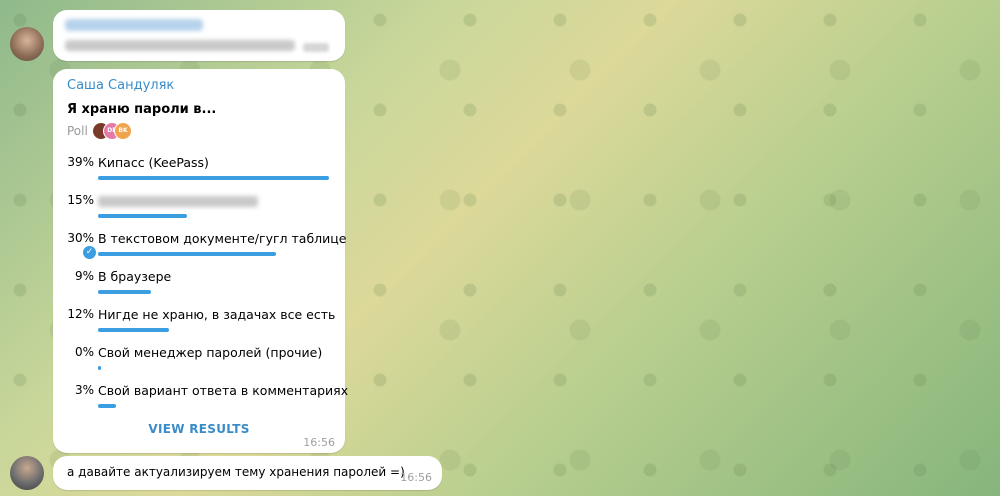 Image resolution: width=1000 pixels, height=496 pixels. Describe the element at coordinates (223, 390) in the screenshot. I see `option-text: Свой вариант ответа в комментариях` at that location.